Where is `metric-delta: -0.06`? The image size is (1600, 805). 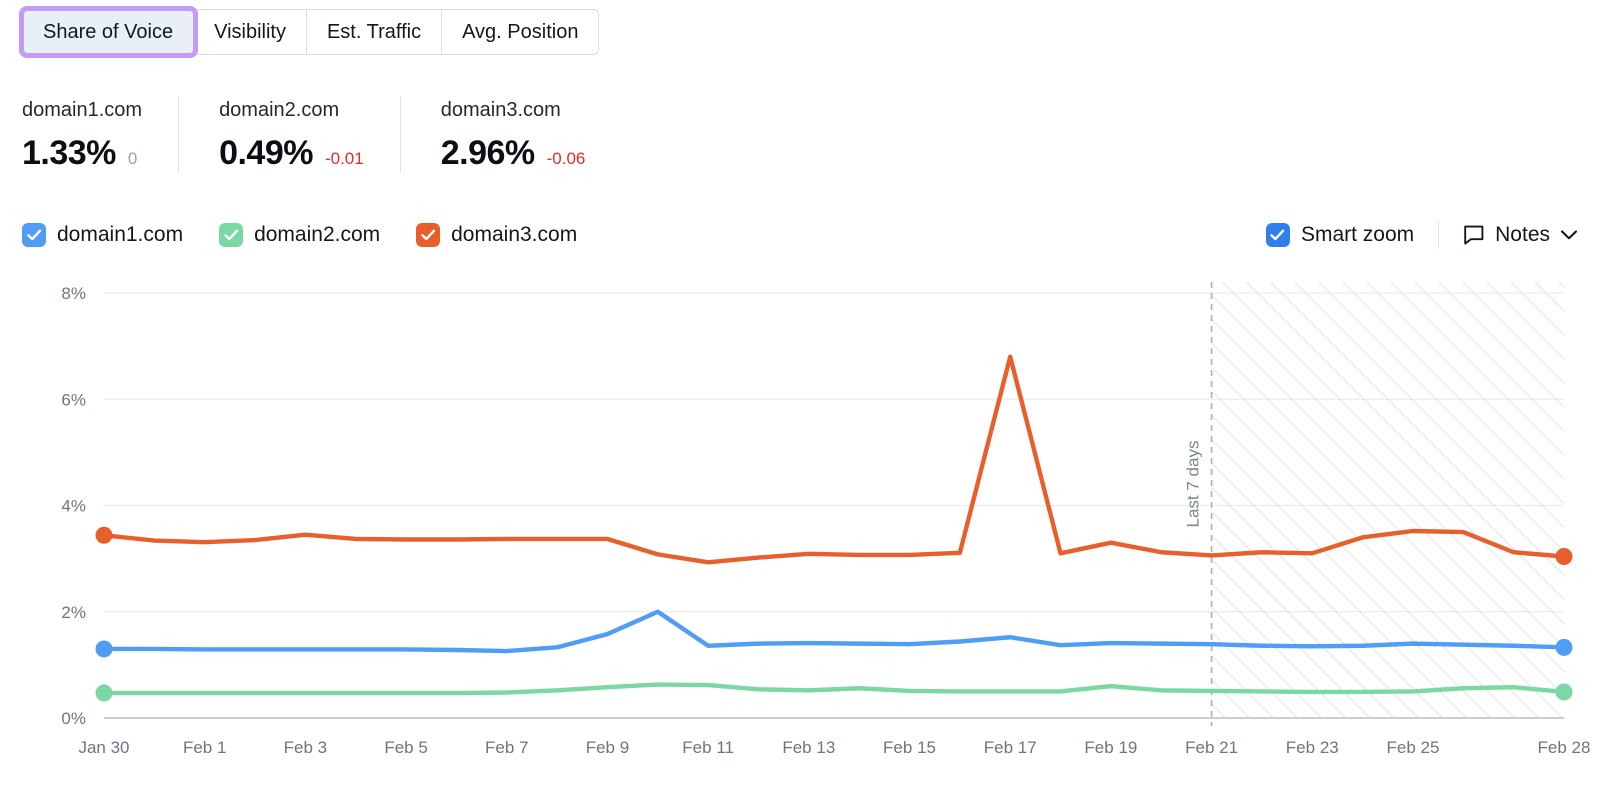
metric-delta: -0.06 is located at coordinates (566, 158).